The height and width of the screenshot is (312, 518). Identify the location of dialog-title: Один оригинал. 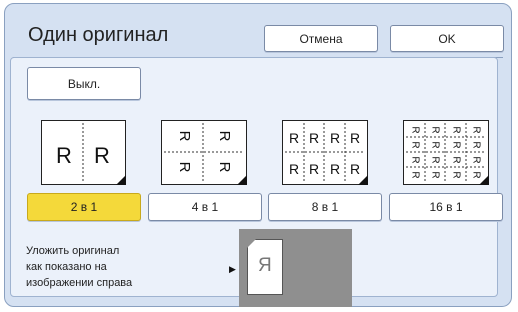
(98, 35).